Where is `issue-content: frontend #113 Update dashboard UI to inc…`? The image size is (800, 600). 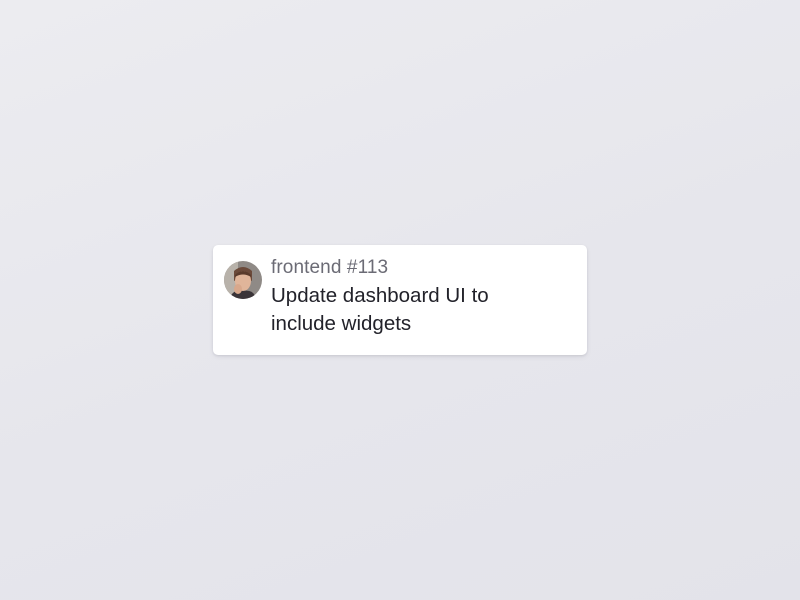 issue-content: frontend #113 Update dashboard UI to inc… is located at coordinates (421, 297).